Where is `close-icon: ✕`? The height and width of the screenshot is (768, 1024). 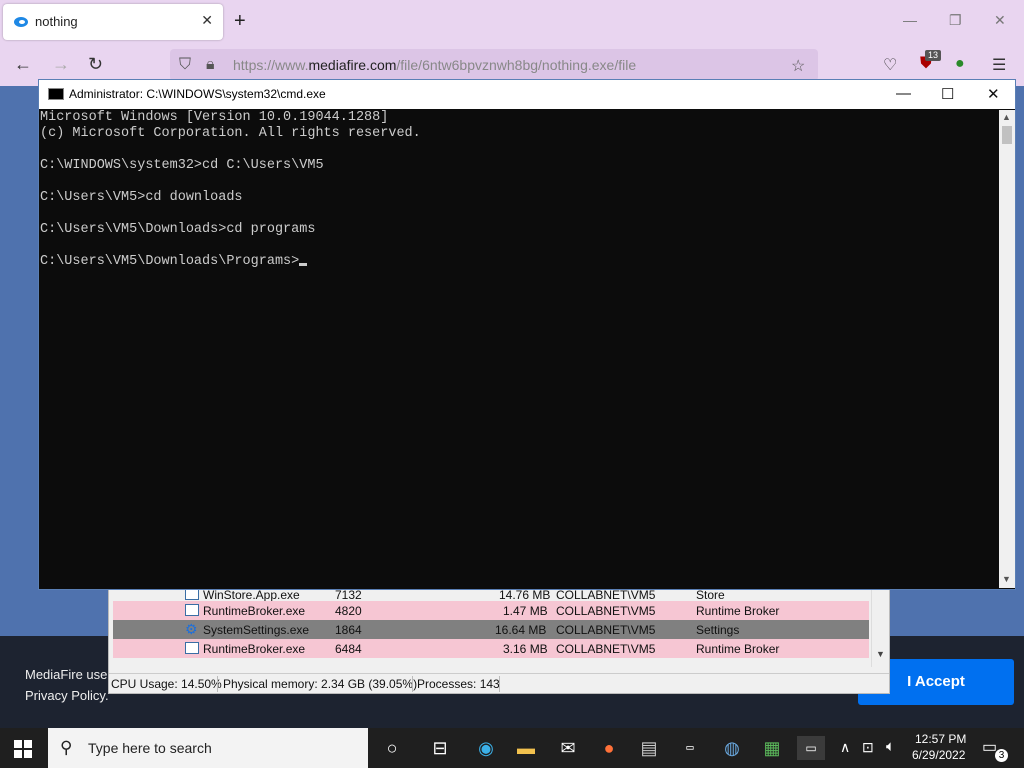 close-icon: ✕ is located at coordinates (1000, 20).